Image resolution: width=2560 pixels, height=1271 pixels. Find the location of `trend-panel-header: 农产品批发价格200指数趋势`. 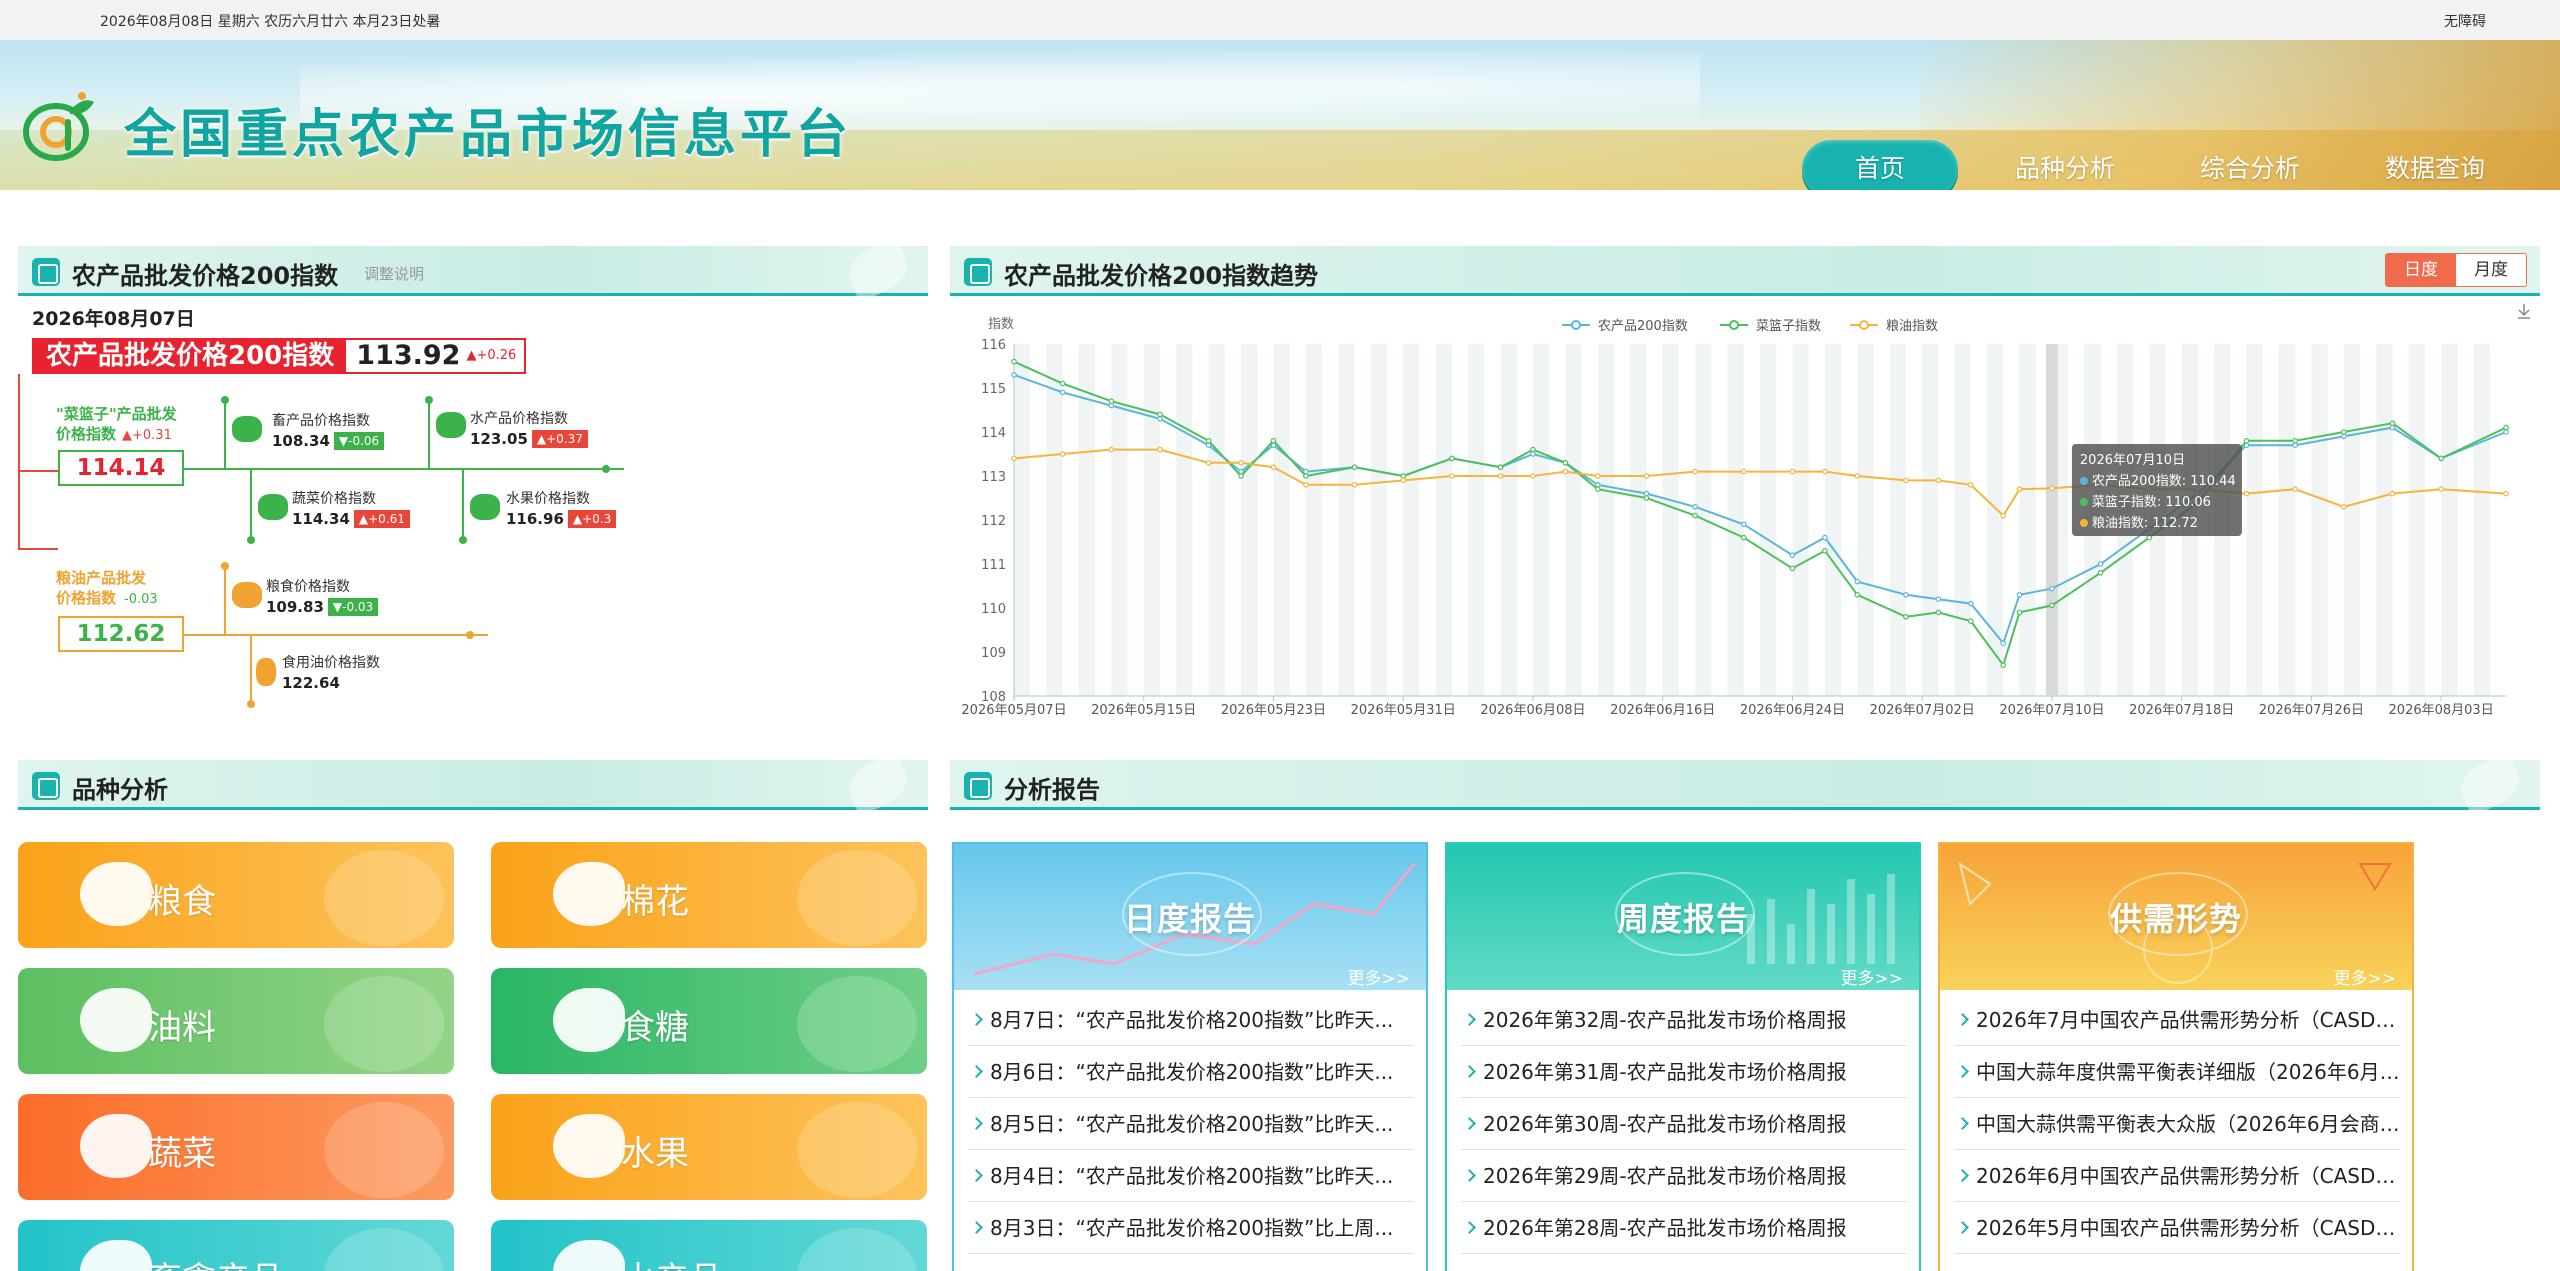

trend-panel-header: 农产品批发价格200指数趋势 is located at coordinates (1745, 271).